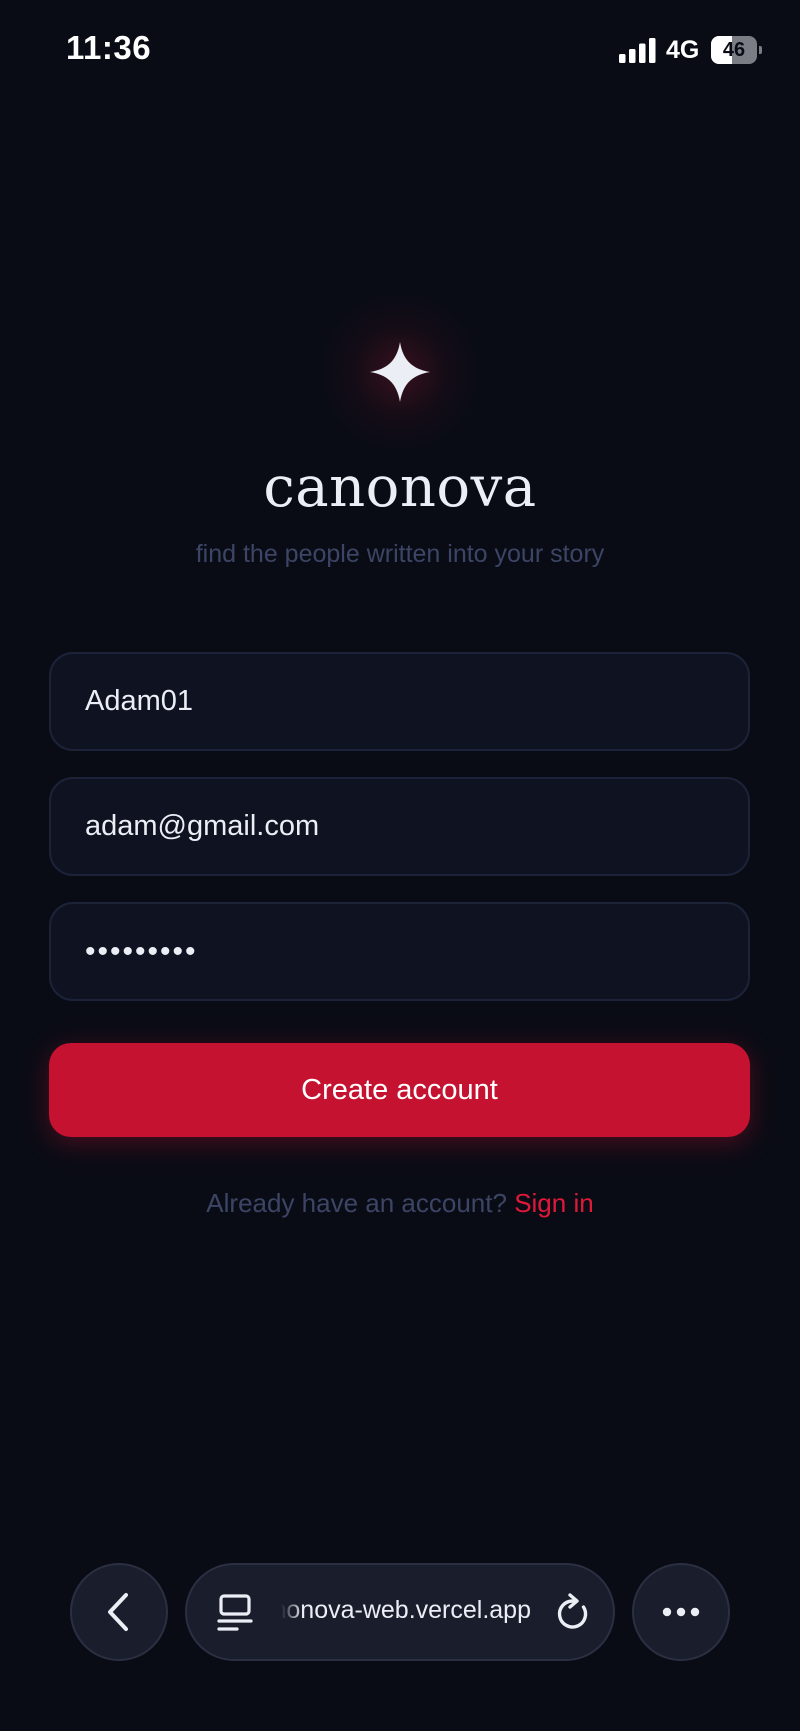 Image resolution: width=800 pixels, height=1731 pixels. What do you see at coordinates (683, 50) in the screenshot?
I see `network-type-label: 4G` at bounding box center [683, 50].